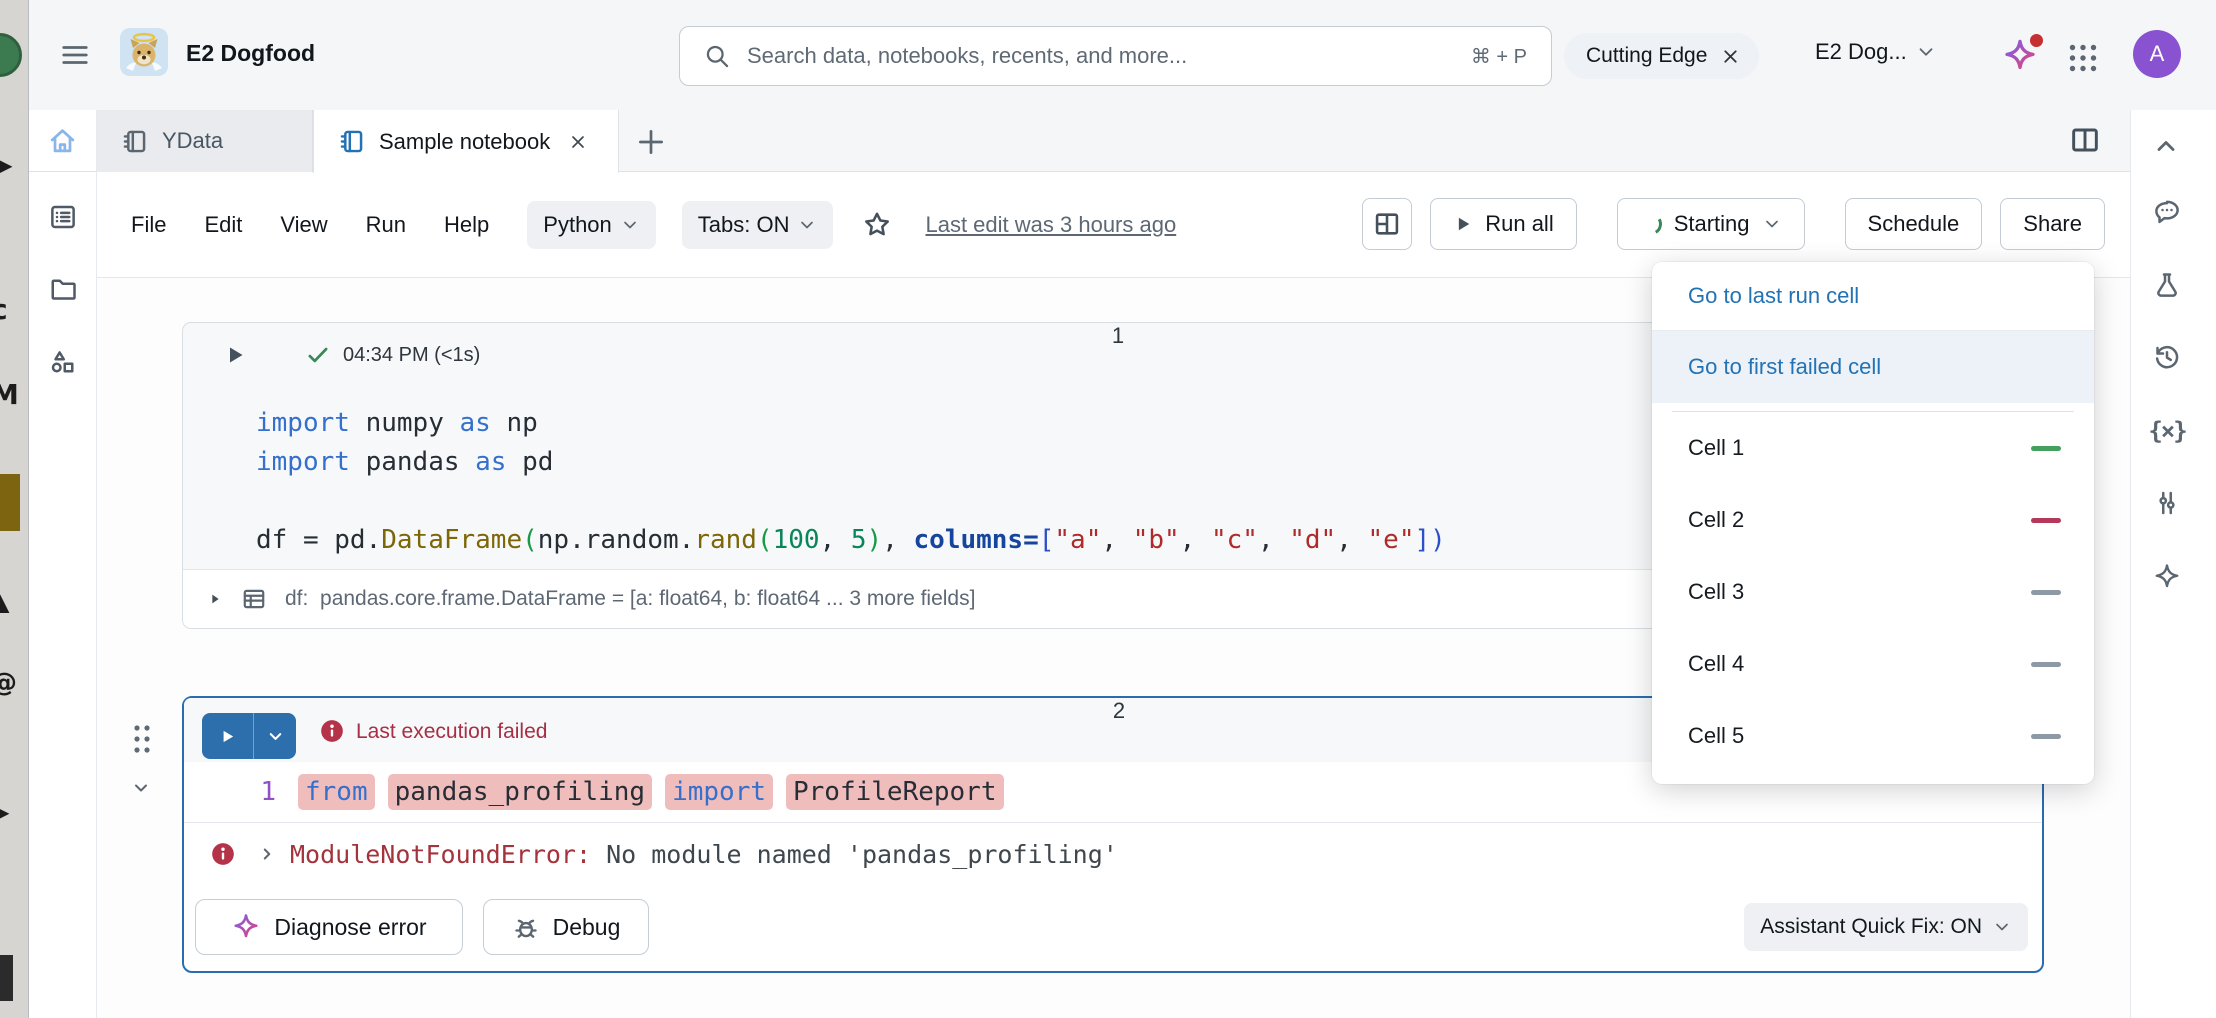 Image resolution: width=2216 pixels, height=1018 pixels. I want to click on layout-button, so click(1387, 224).